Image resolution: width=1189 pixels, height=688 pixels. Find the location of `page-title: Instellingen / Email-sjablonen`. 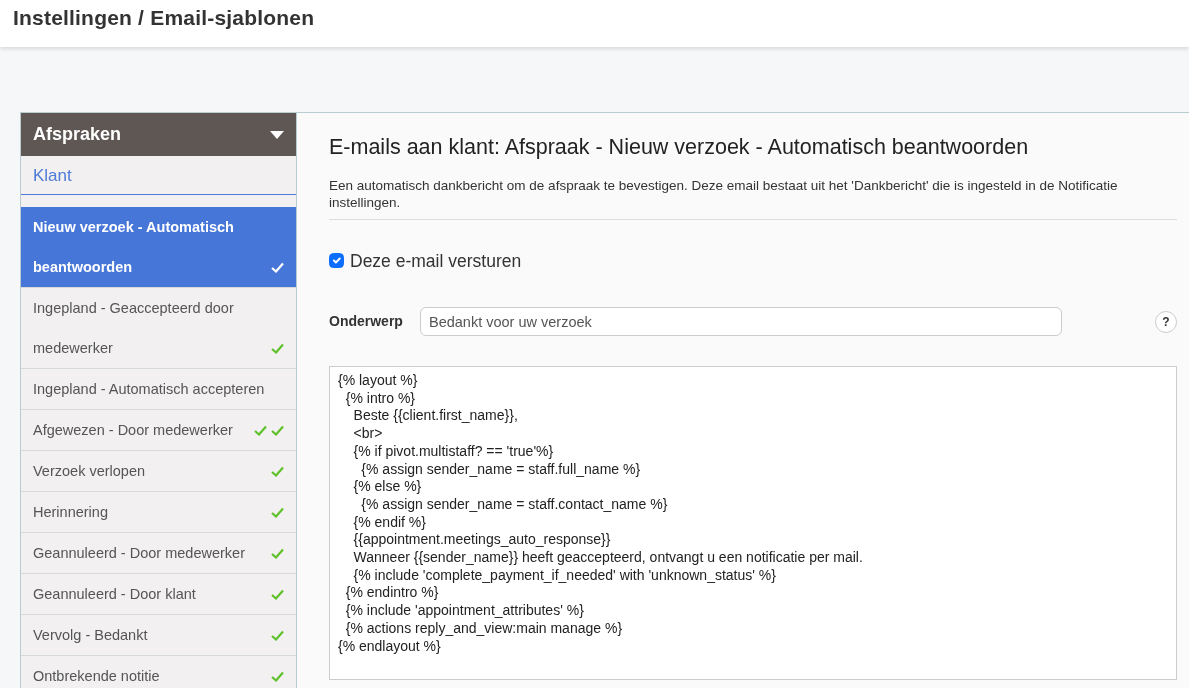

page-title: Instellingen / Email-sjablonen is located at coordinates (164, 18).